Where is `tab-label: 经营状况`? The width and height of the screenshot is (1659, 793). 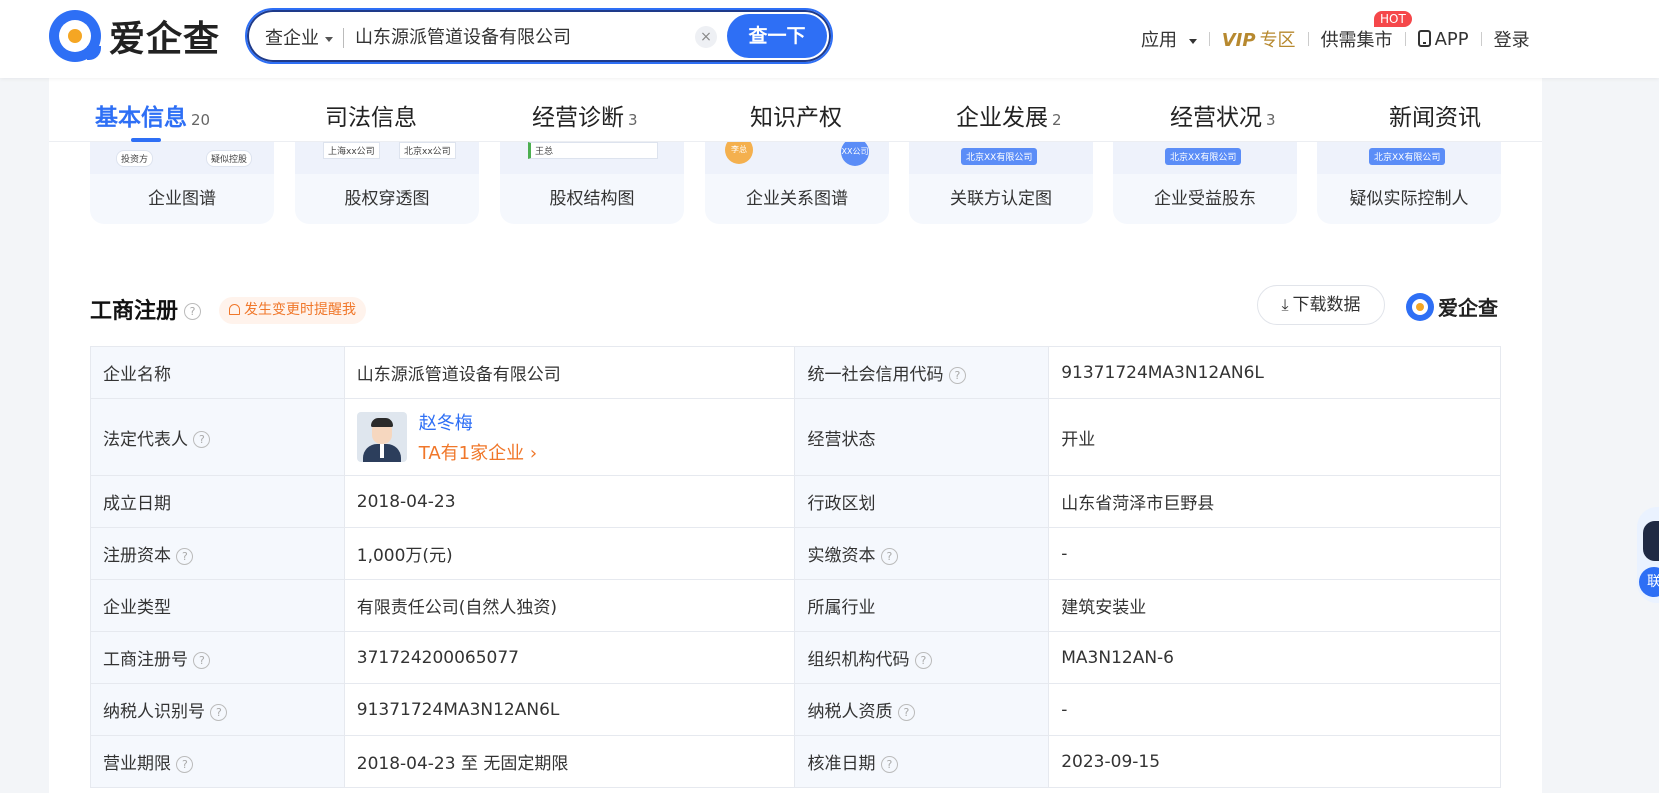
tab-label: 经营状况 is located at coordinates (1216, 118).